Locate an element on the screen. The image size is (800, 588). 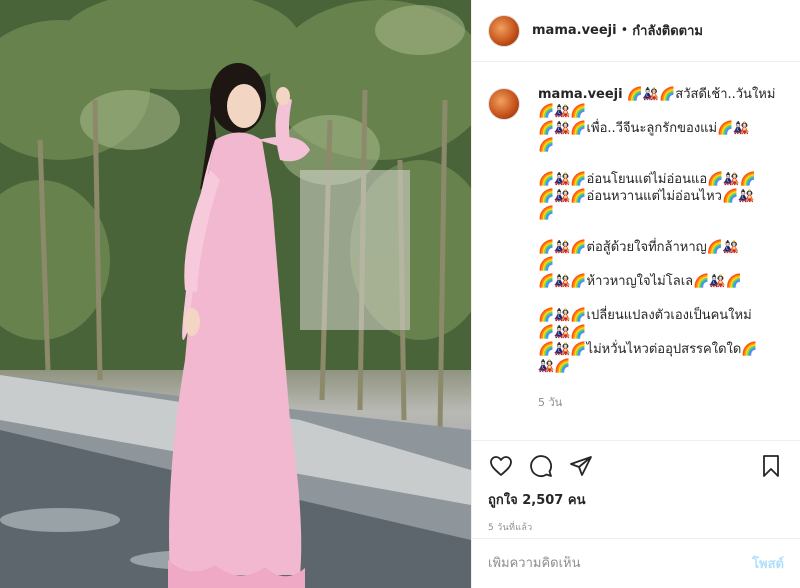
save-button is located at coordinates (771, 466).